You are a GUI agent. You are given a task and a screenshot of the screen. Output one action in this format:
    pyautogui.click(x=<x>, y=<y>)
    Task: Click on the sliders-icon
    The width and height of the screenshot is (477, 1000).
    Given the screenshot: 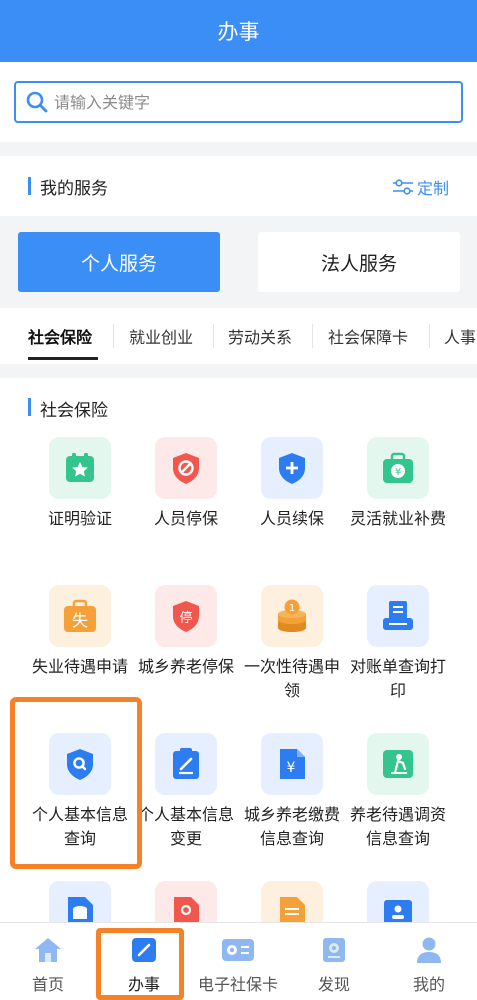 What is the action you would take?
    pyautogui.click(x=402, y=187)
    